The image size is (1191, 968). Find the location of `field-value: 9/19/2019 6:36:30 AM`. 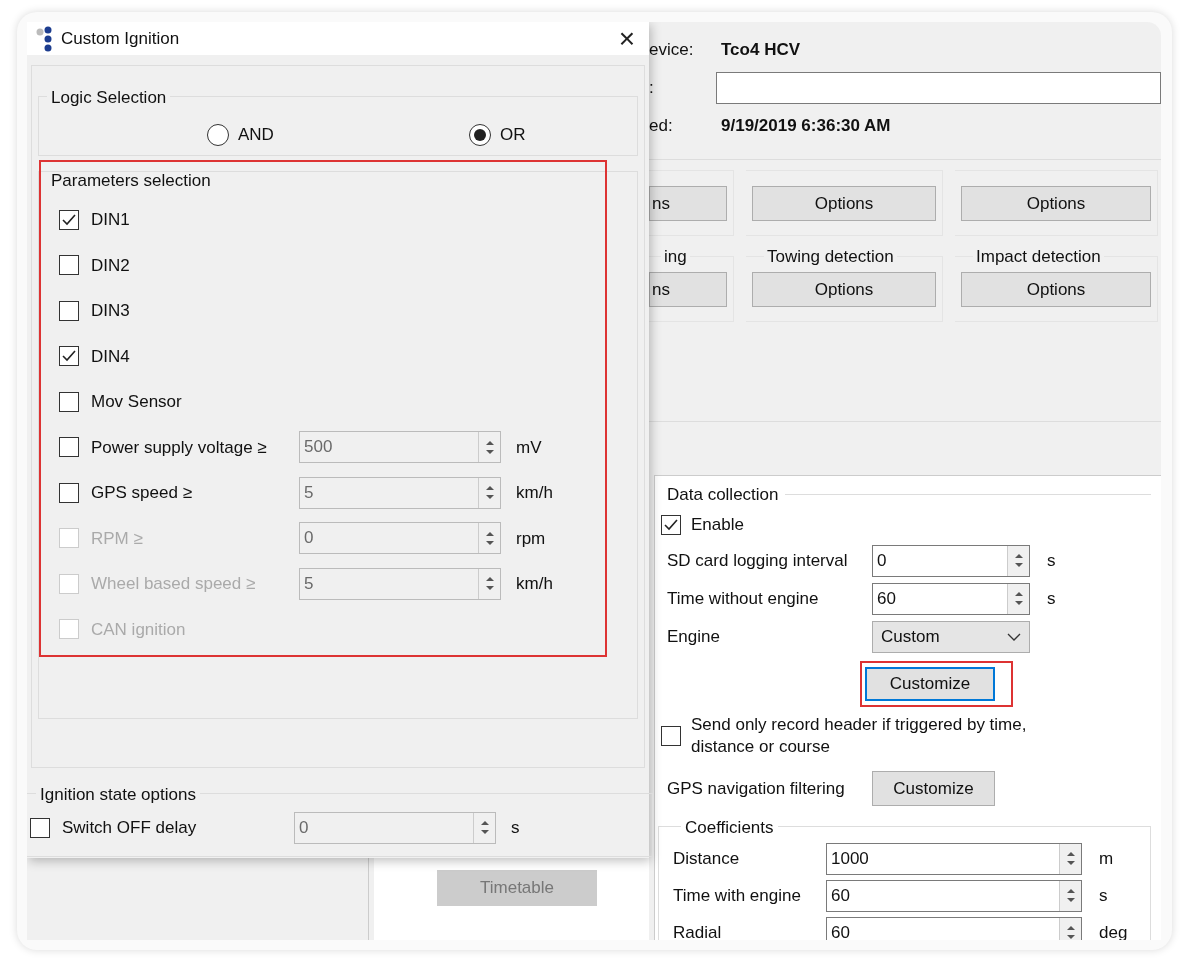

field-value: 9/19/2019 6:36:30 AM is located at coordinates (806, 126).